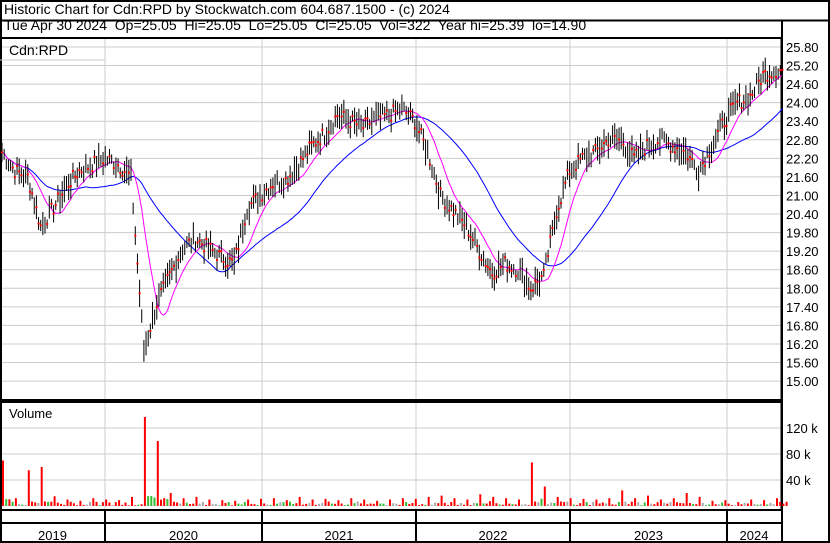 This screenshot has height=543, width=830. Describe the element at coordinates (802, 325) in the screenshot. I see `price-tick-label: 16.80` at that location.